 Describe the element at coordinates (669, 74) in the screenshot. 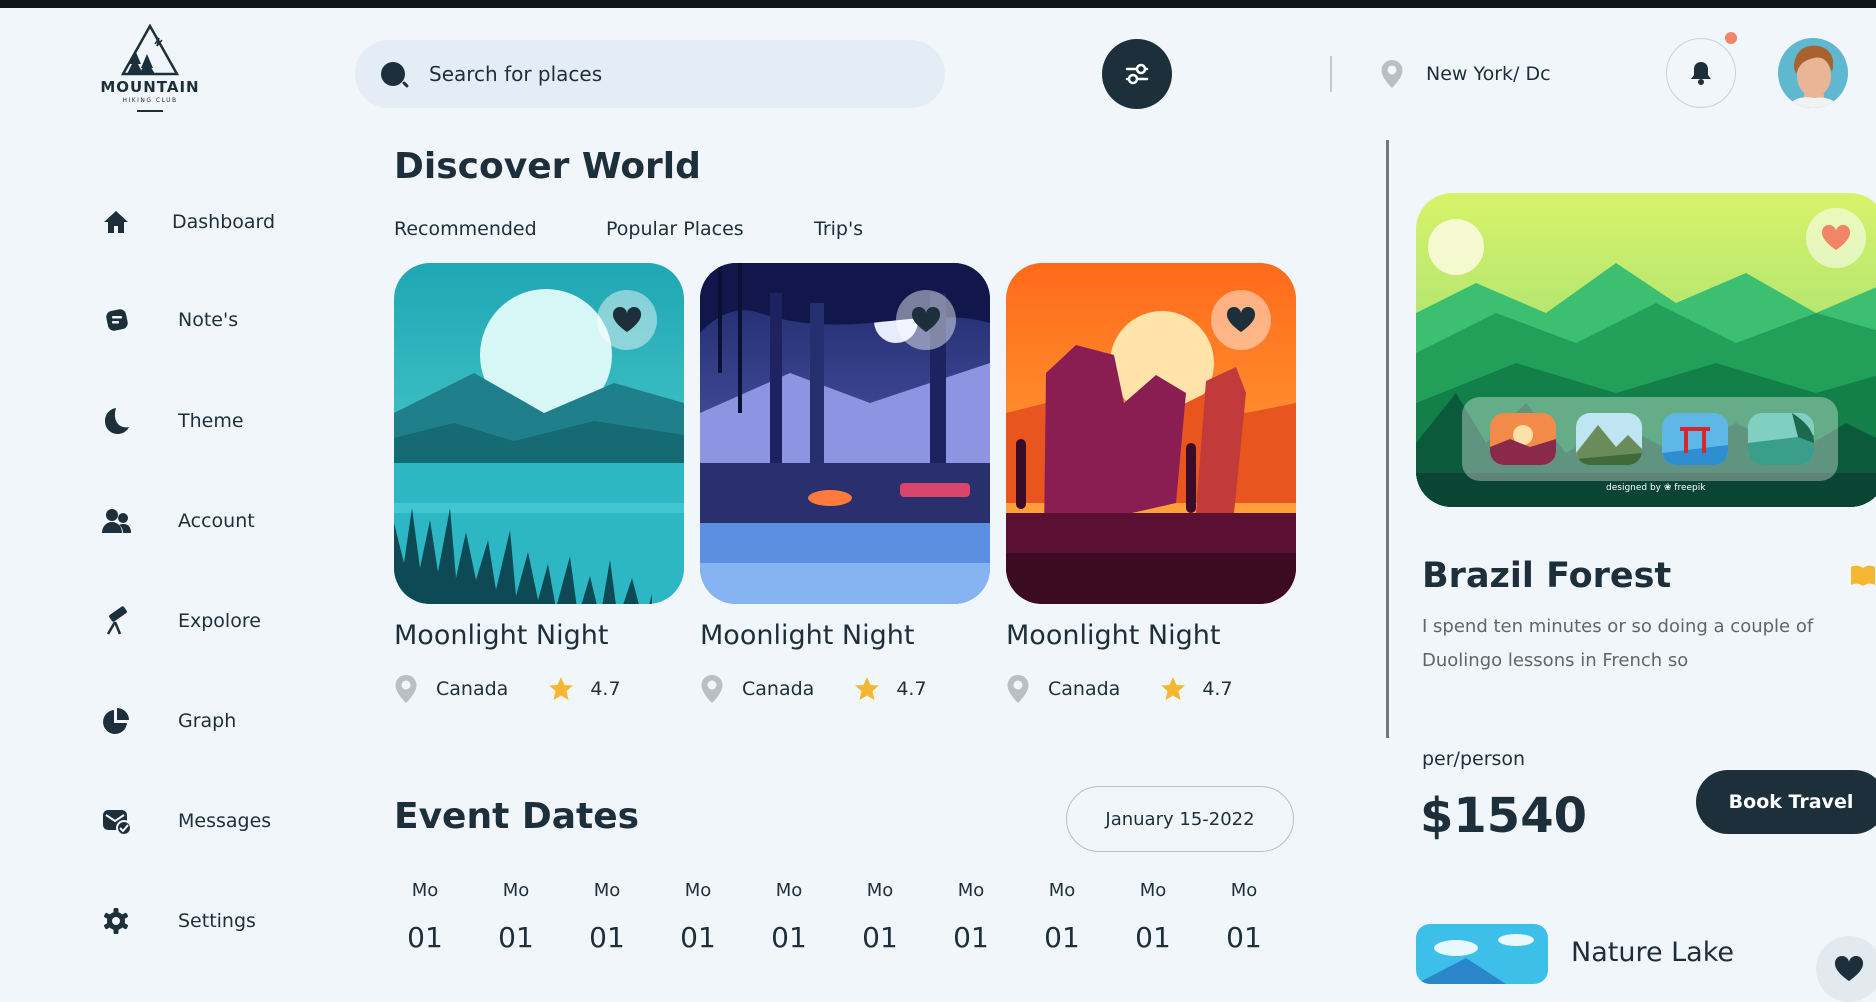

I see `search-input` at that location.